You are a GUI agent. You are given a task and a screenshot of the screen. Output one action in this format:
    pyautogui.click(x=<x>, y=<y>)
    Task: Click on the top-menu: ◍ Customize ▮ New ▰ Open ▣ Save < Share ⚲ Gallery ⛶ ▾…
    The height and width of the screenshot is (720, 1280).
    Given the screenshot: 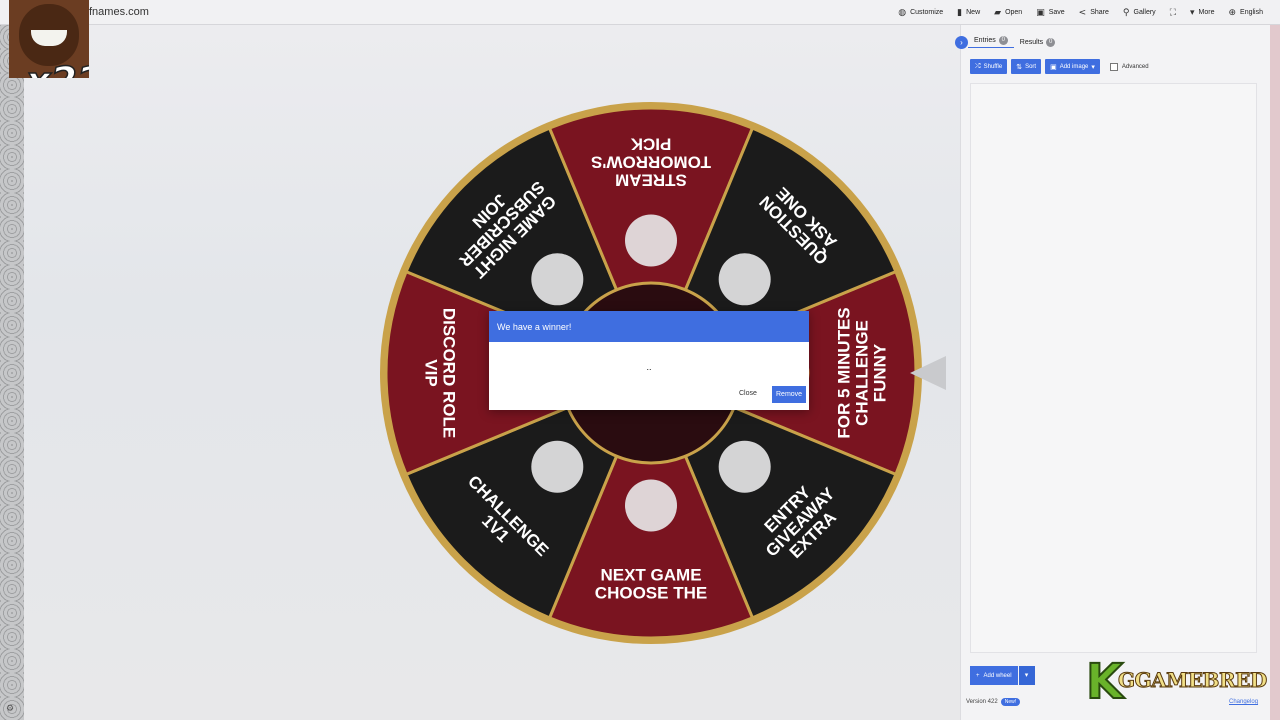 What is the action you would take?
    pyautogui.click(x=1080, y=12)
    